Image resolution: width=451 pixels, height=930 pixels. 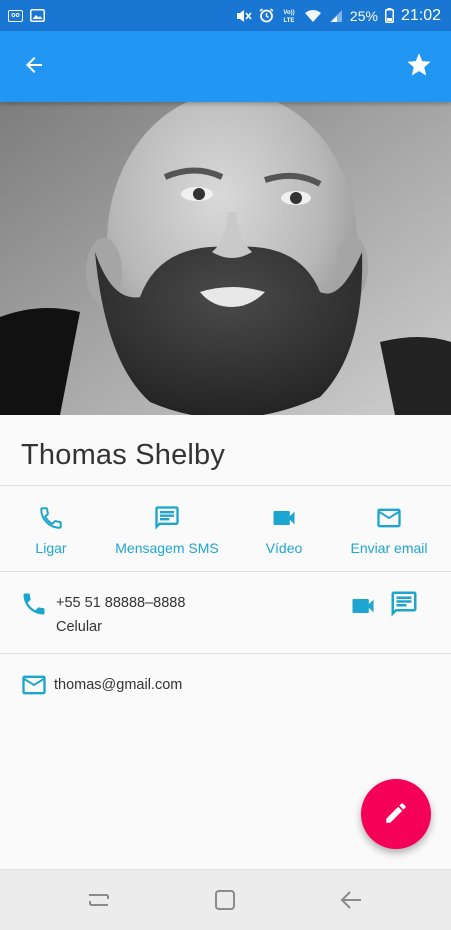 I want to click on battery-percent: 25%, so click(x=363, y=15).